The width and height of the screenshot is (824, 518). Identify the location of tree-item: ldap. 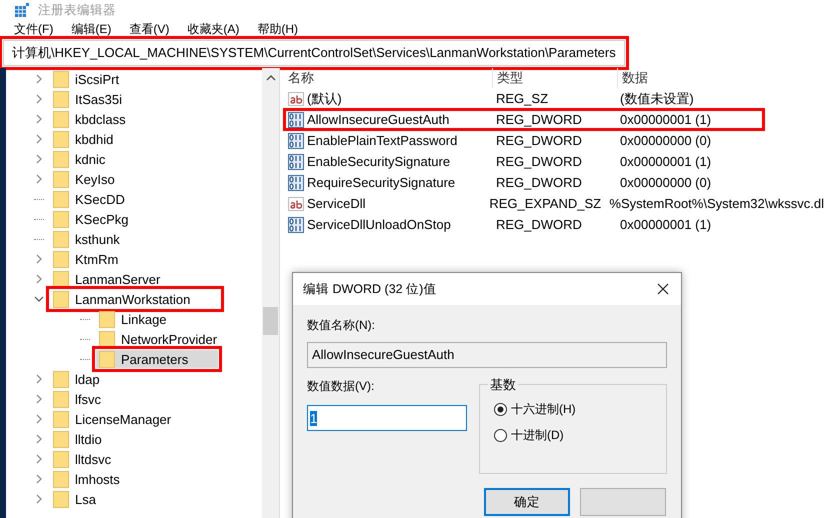
(76, 379).